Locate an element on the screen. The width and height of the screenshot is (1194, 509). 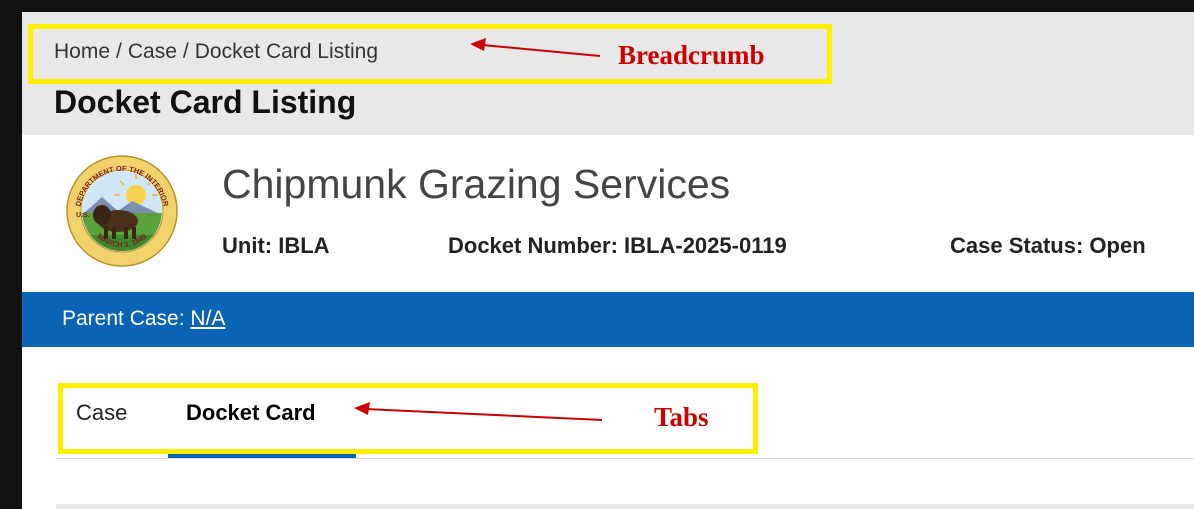
parent-case: Parent Case: N/A is located at coordinates (143, 319).